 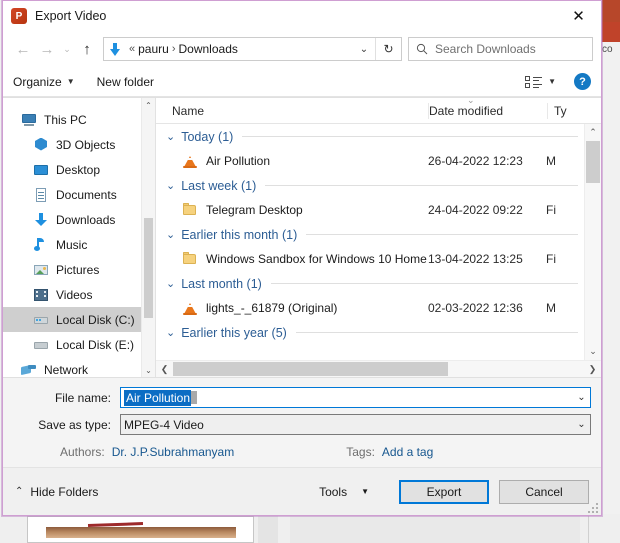 I want to click on sidebar-item-local-disk-c: Local Disk (C:), so click(x=79, y=319).